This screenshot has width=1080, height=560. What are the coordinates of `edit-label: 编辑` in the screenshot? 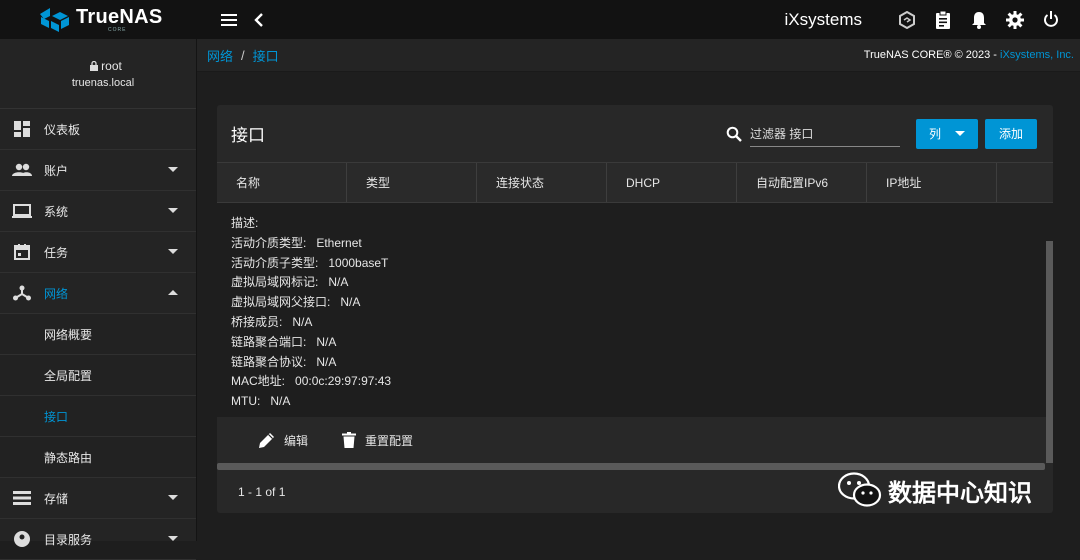 It's located at (296, 440).